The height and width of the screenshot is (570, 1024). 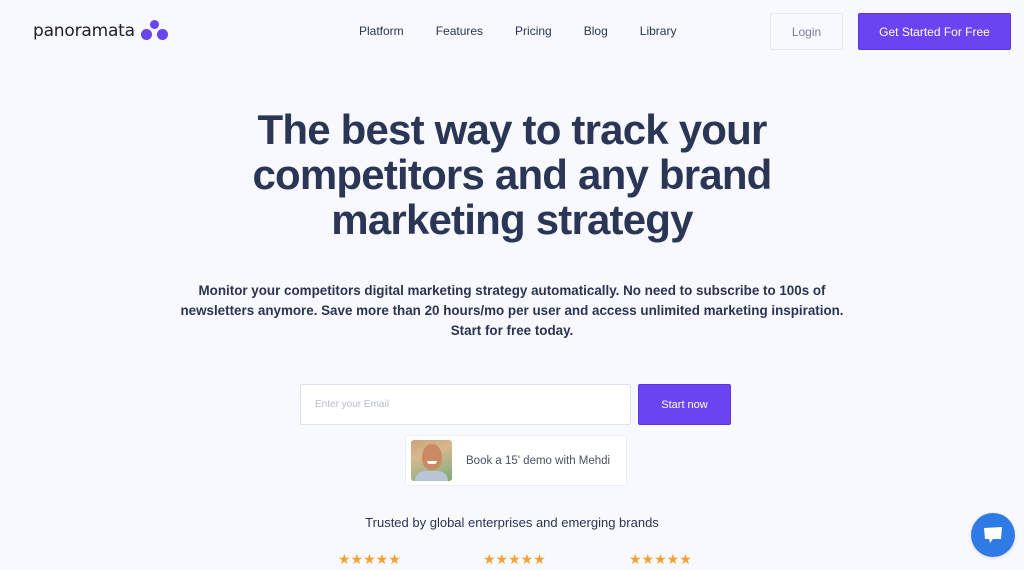 I want to click on logo: panoramata, so click(x=102, y=31).